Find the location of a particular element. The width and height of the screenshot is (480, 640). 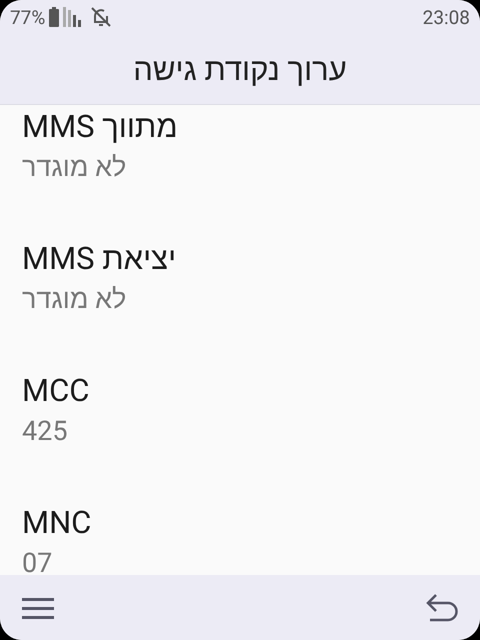

setting-title: MCC is located at coordinates (56, 391).